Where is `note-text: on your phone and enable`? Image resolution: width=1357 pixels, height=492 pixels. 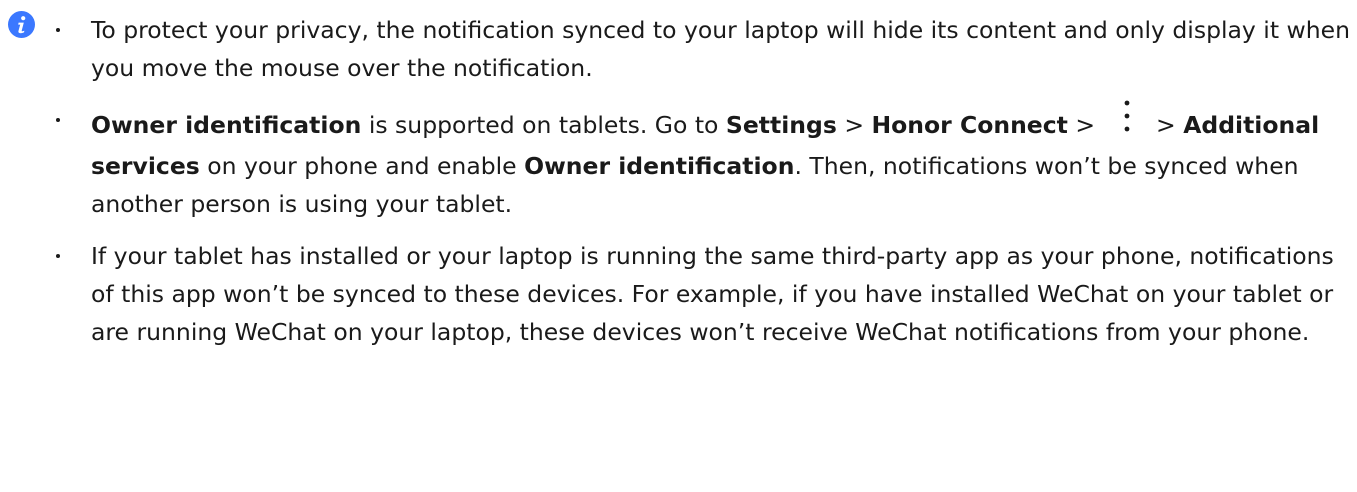 note-text: on your phone and enable is located at coordinates (362, 166).